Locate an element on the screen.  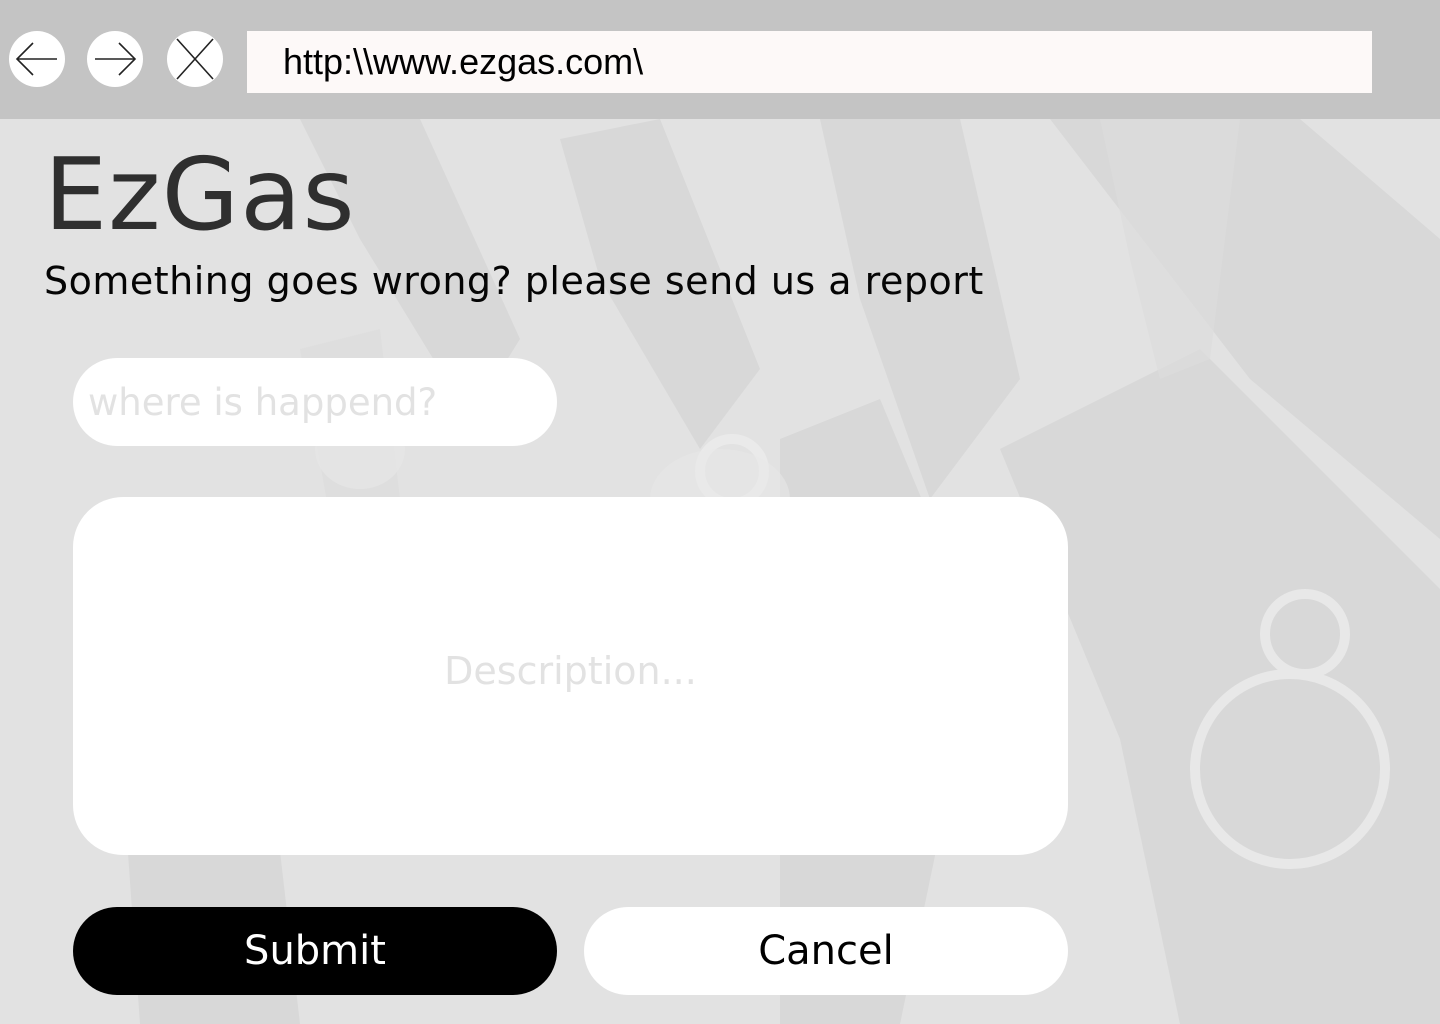
arrow-right-icon is located at coordinates (116, 59).